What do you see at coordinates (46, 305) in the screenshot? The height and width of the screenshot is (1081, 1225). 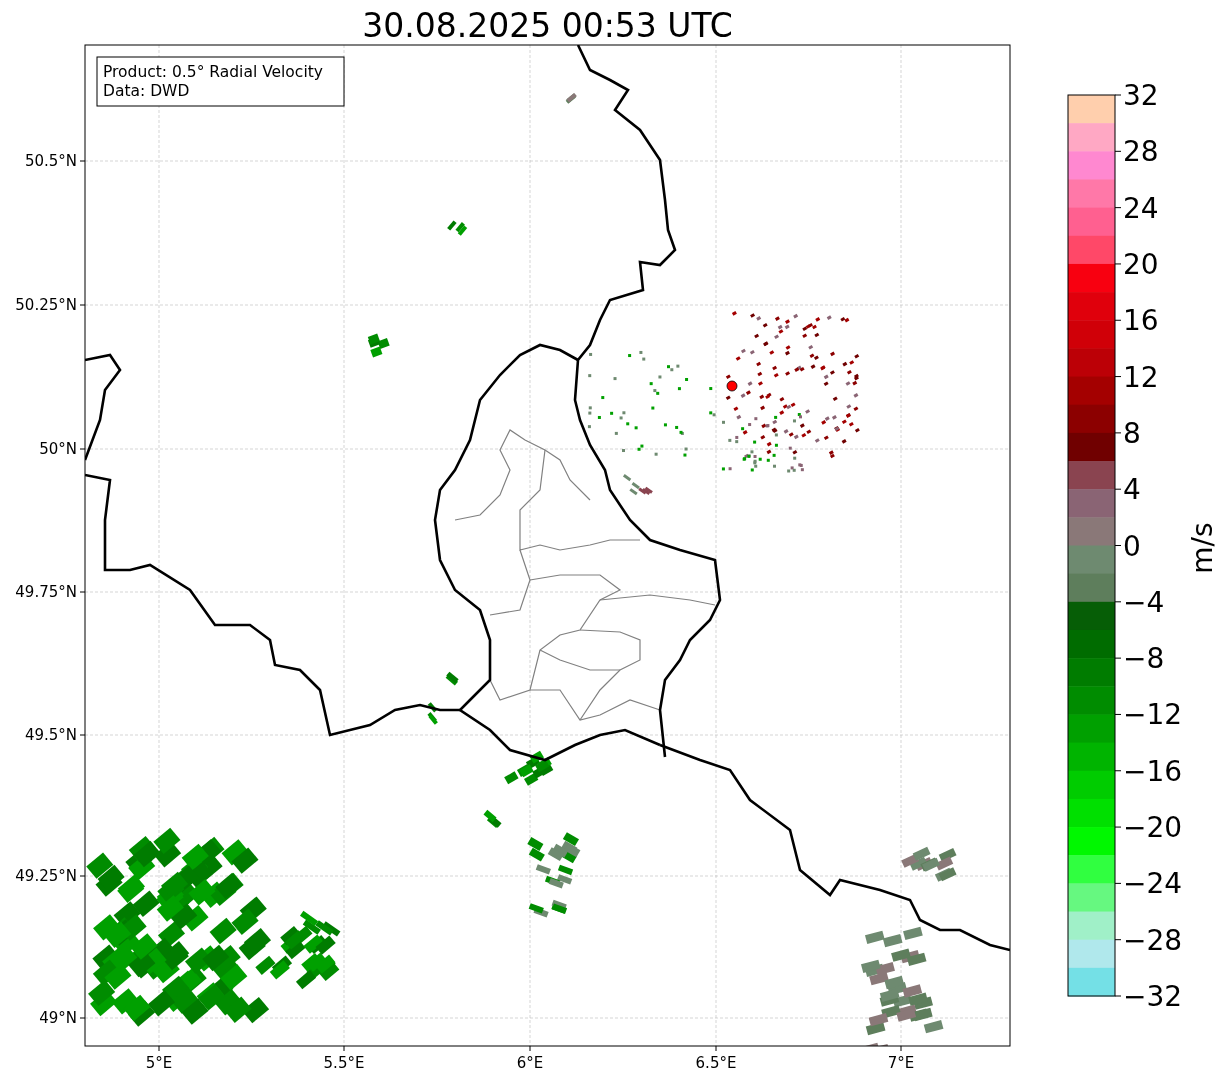 I see `y-axis-label: 50.25°N` at bounding box center [46, 305].